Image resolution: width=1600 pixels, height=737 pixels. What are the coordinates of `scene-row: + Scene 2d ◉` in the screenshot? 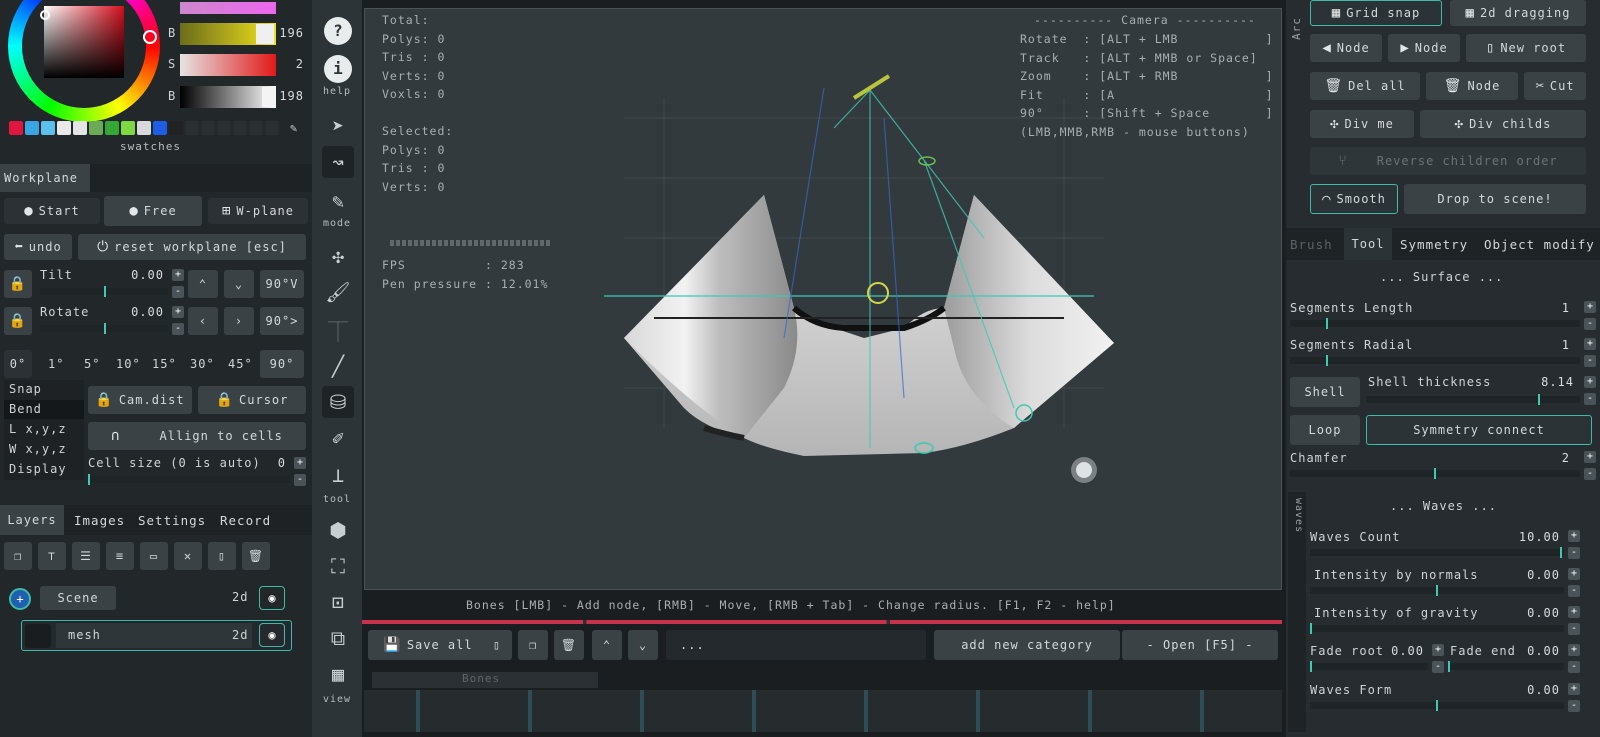 It's located at (148, 599).